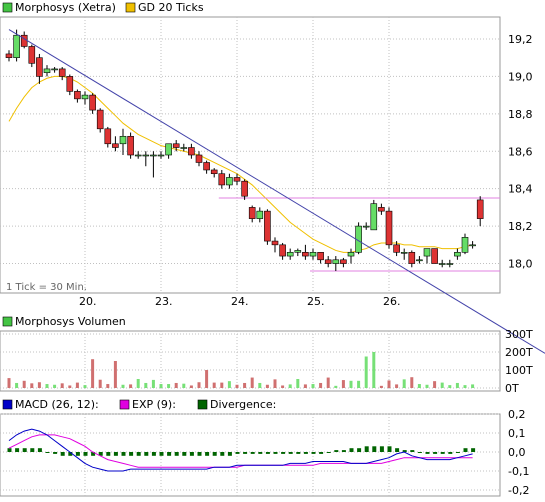 The image size is (545, 502). Describe the element at coordinates (46, 287) in the screenshot. I see `tick-note: 1 Tick = 30 Min.` at that location.